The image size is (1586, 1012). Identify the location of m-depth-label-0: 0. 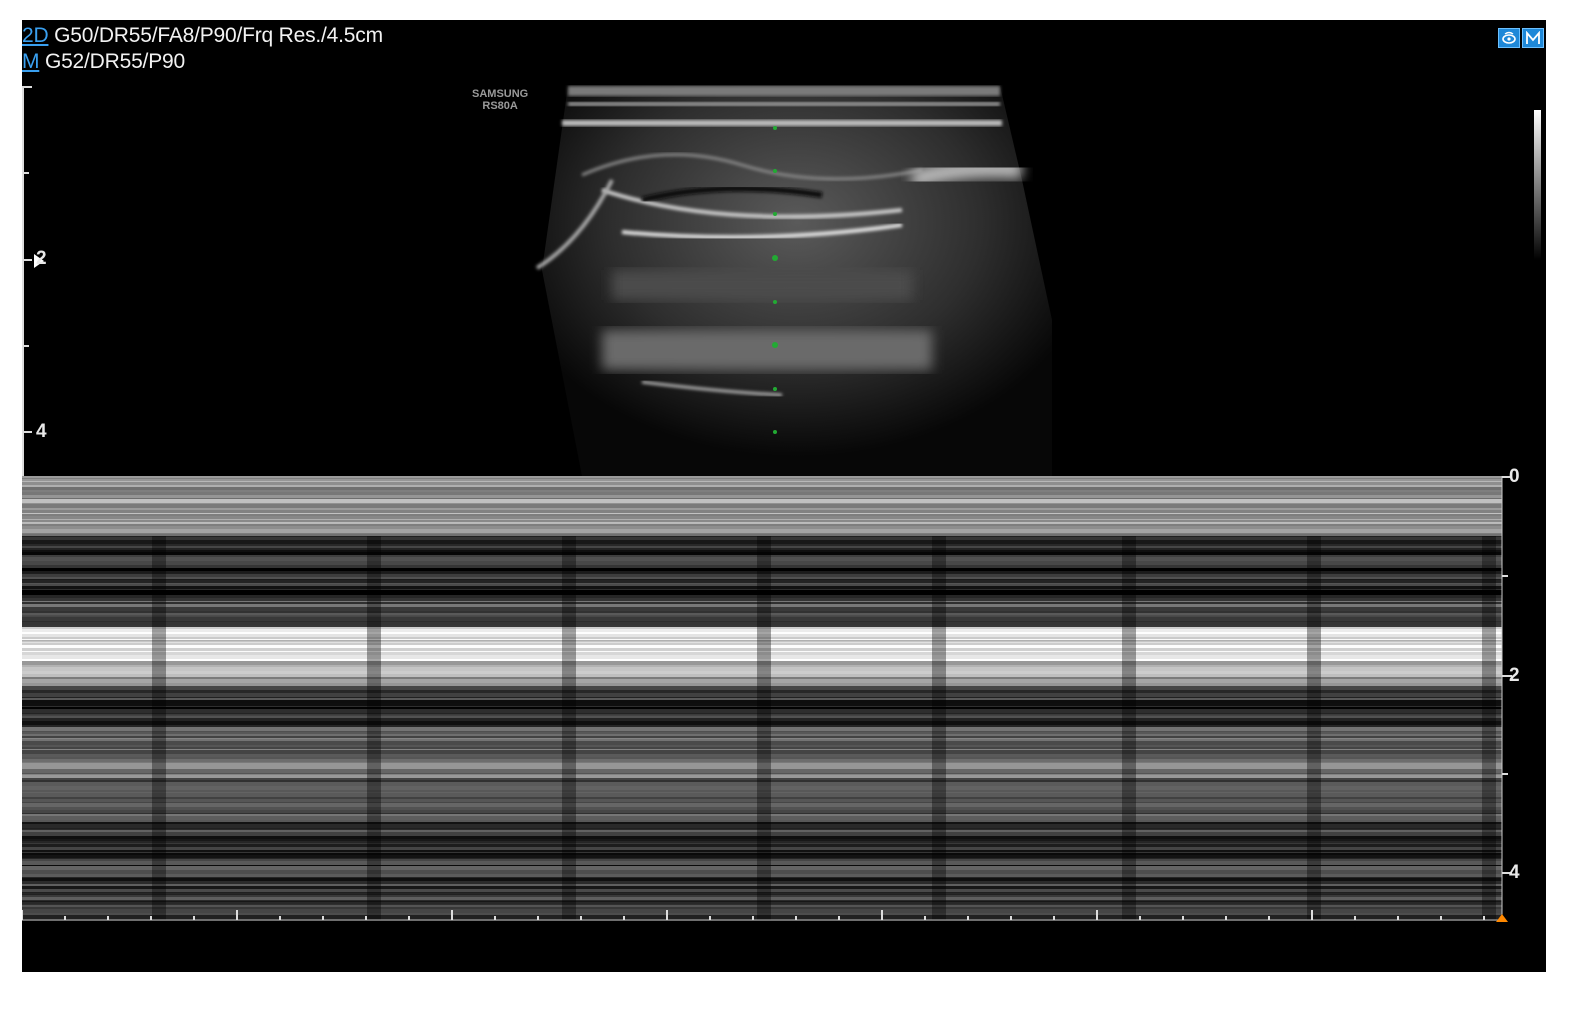
(1514, 476).